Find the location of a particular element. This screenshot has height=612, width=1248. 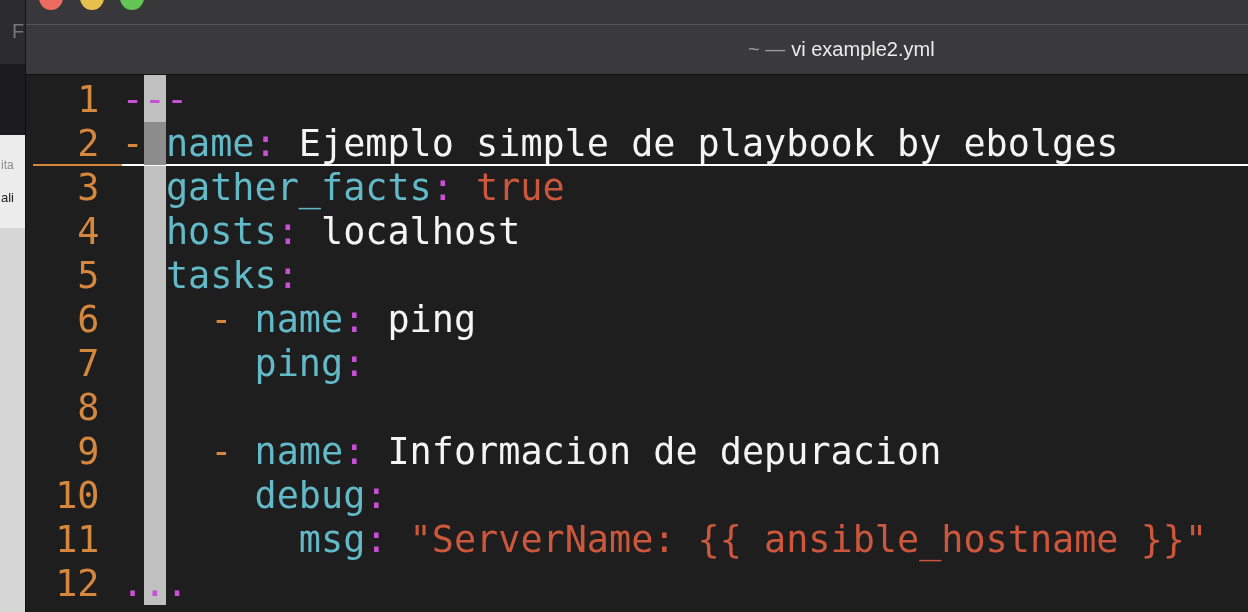

boolean-value: true is located at coordinates (520, 187).